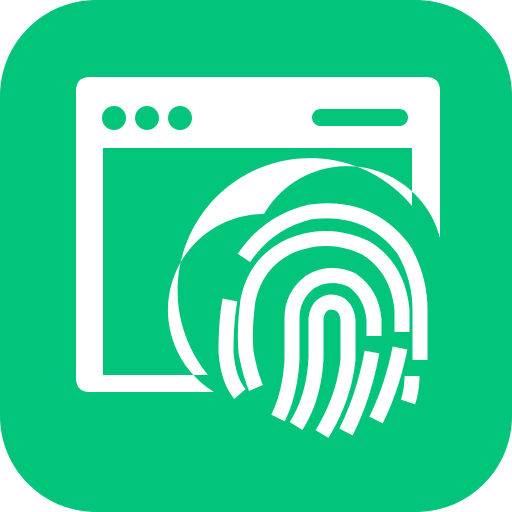 This screenshot has width=512, height=512. I want to click on window-control-dots-icon, so click(147, 118).